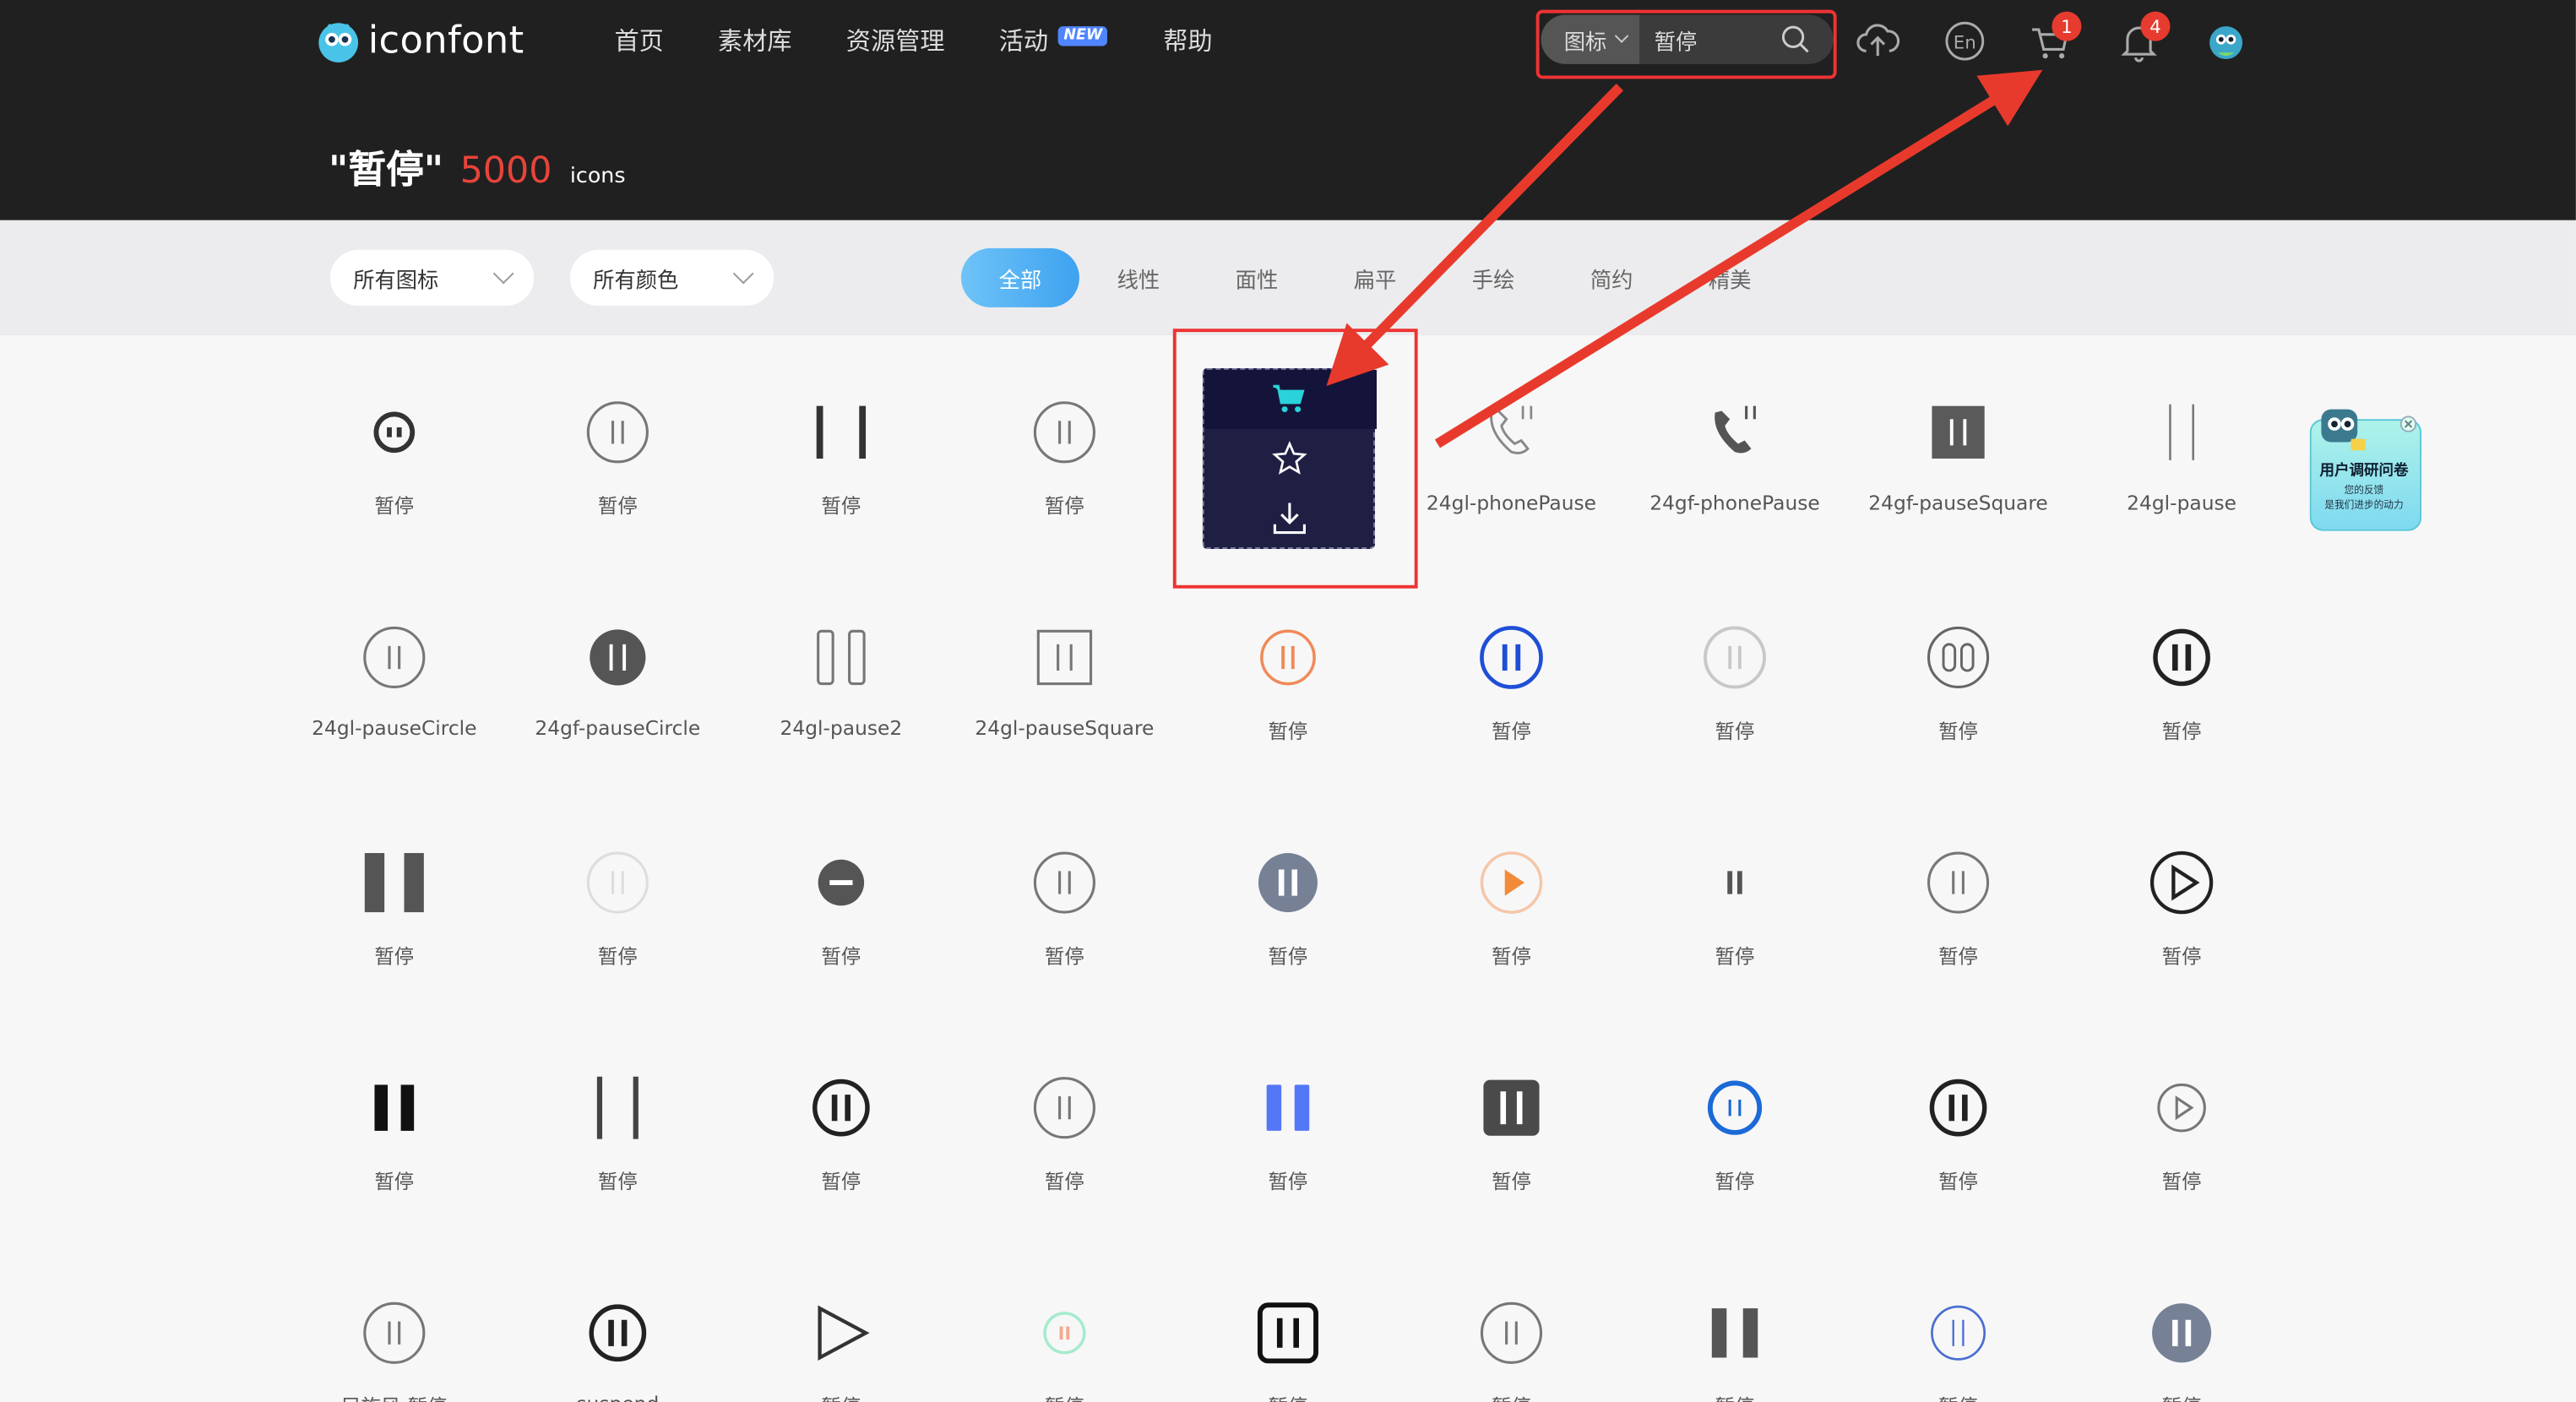  What do you see at coordinates (1288, 1107) in the screenshot?
I see `pause-bars-blue-icon` at bounding box center [1288, 1107].